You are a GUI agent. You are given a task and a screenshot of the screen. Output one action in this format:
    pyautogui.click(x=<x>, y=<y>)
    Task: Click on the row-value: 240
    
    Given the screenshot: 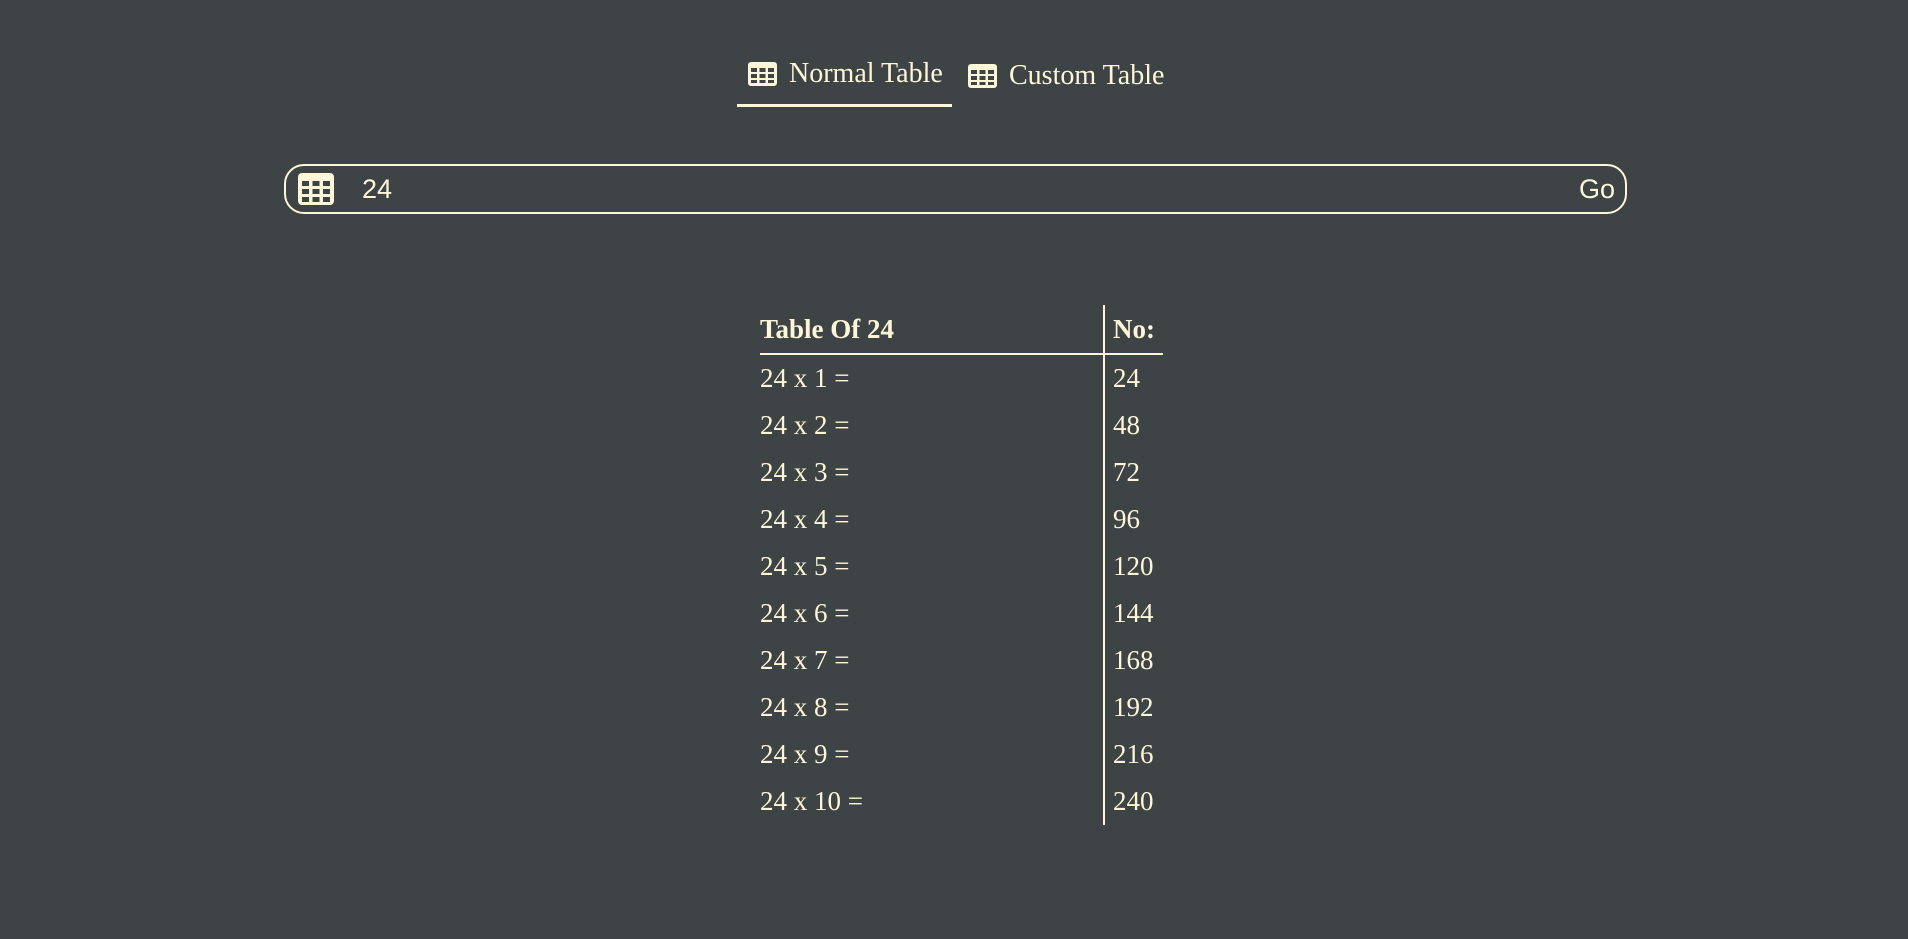 What is the action you would take?
    pyautogui.click(x=1133, y=801)
    